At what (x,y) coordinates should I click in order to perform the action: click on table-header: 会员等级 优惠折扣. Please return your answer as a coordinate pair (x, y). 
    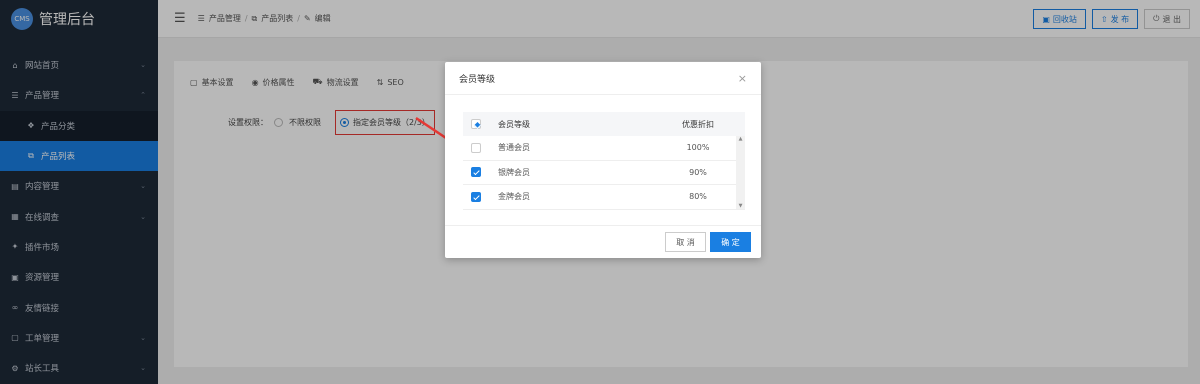
    Looking at the image, I should click on (604, 124).